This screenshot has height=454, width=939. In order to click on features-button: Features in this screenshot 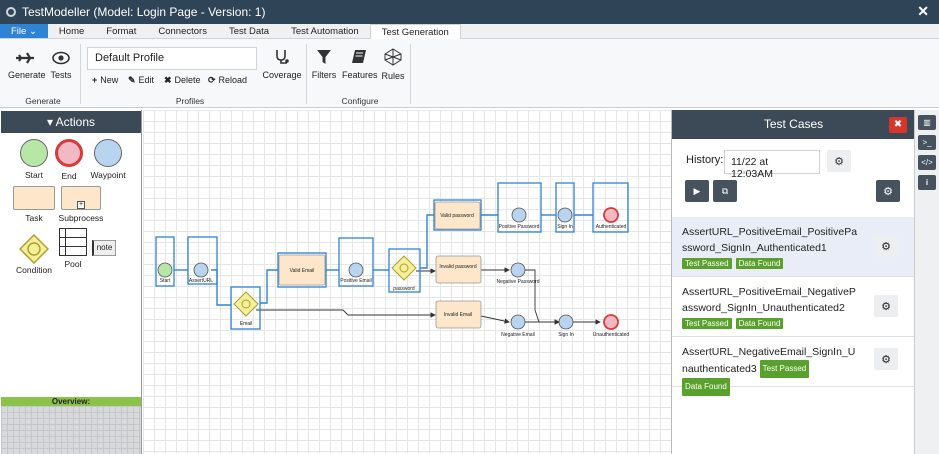, I will do `click(360, 65)`.